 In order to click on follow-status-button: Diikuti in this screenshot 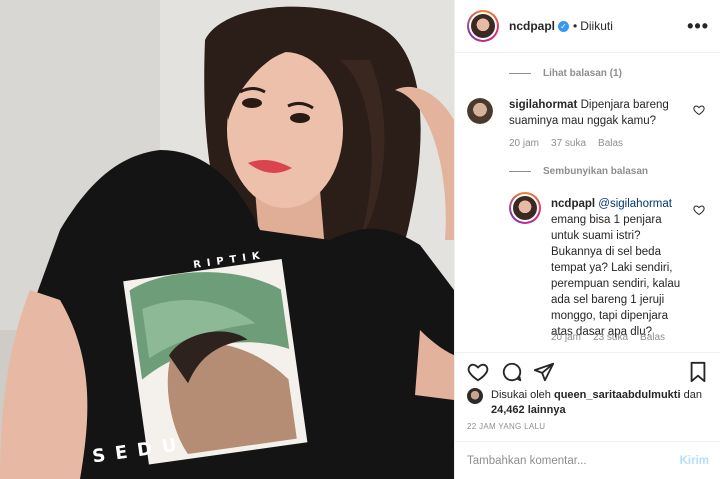, I will do `click(596, 26)`.